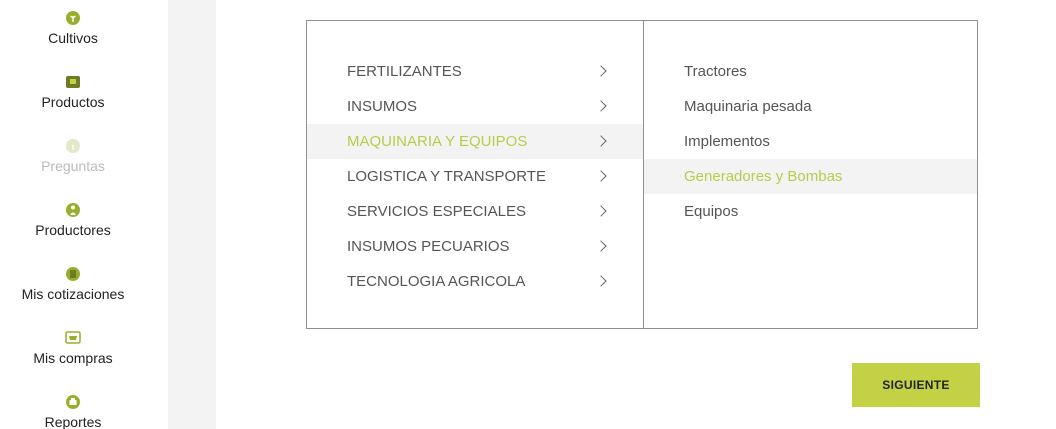 Image resolution: width=1056 pixels, height=429 pixels. I want to click on sidebar-item-label: Productores, so click(73, 230).